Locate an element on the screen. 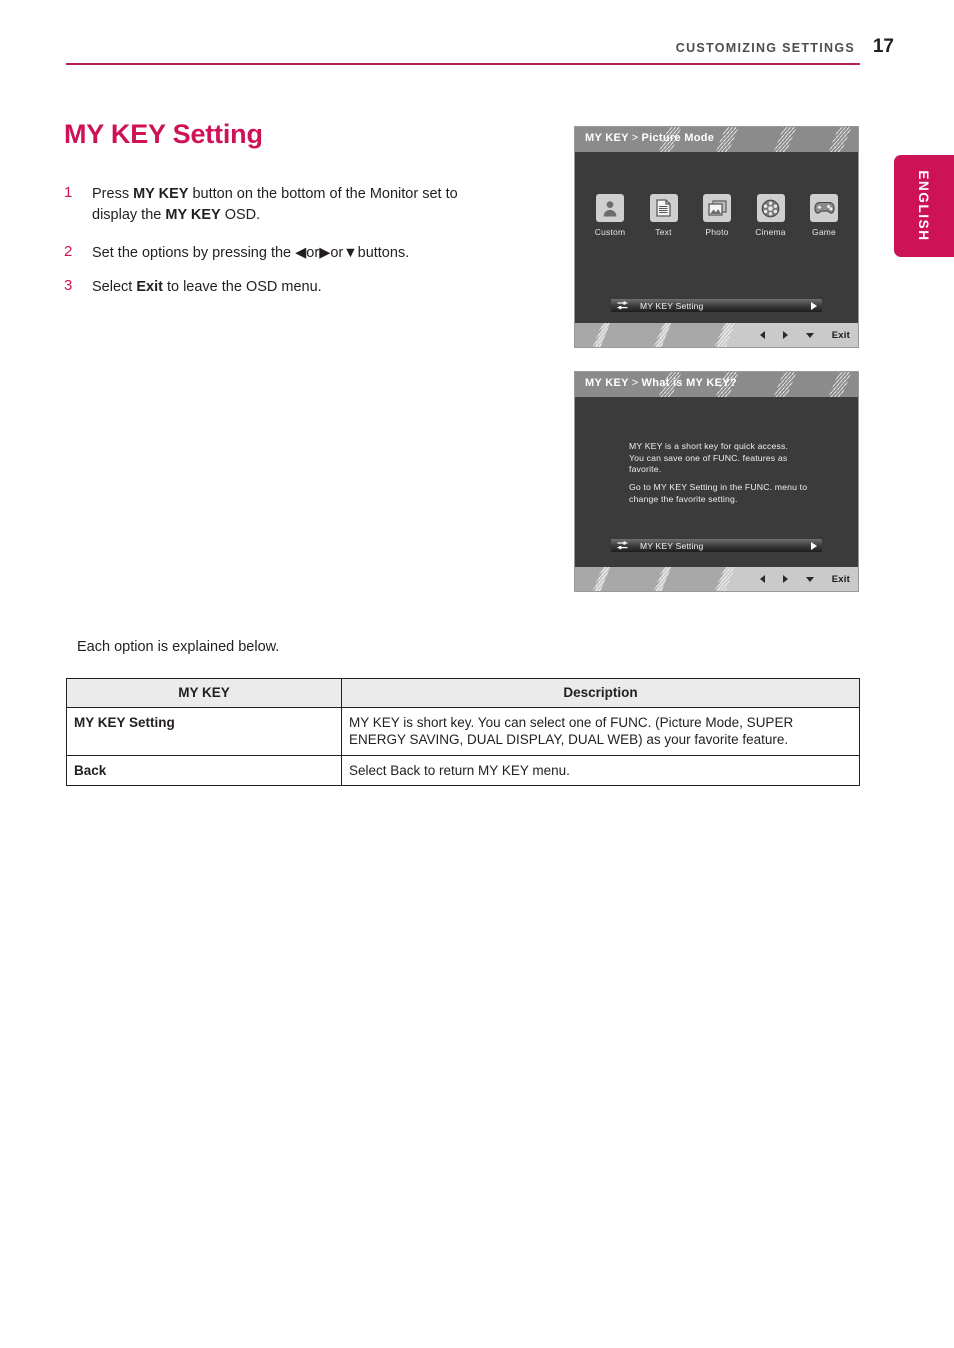 Image resolution: width=954 pixels, height=1348 pixels. table-header-description: Description is located at coordinates (600, 693).